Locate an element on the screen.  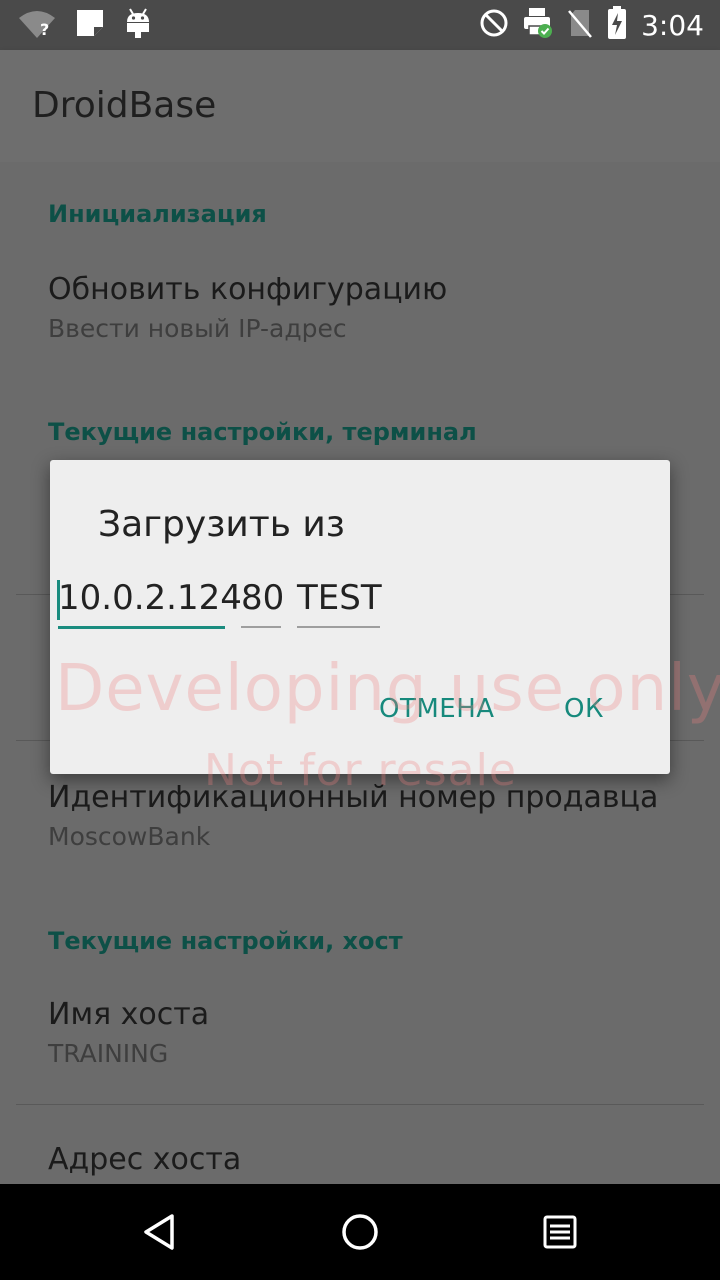
back-button is located at coordinates (160, 1232).